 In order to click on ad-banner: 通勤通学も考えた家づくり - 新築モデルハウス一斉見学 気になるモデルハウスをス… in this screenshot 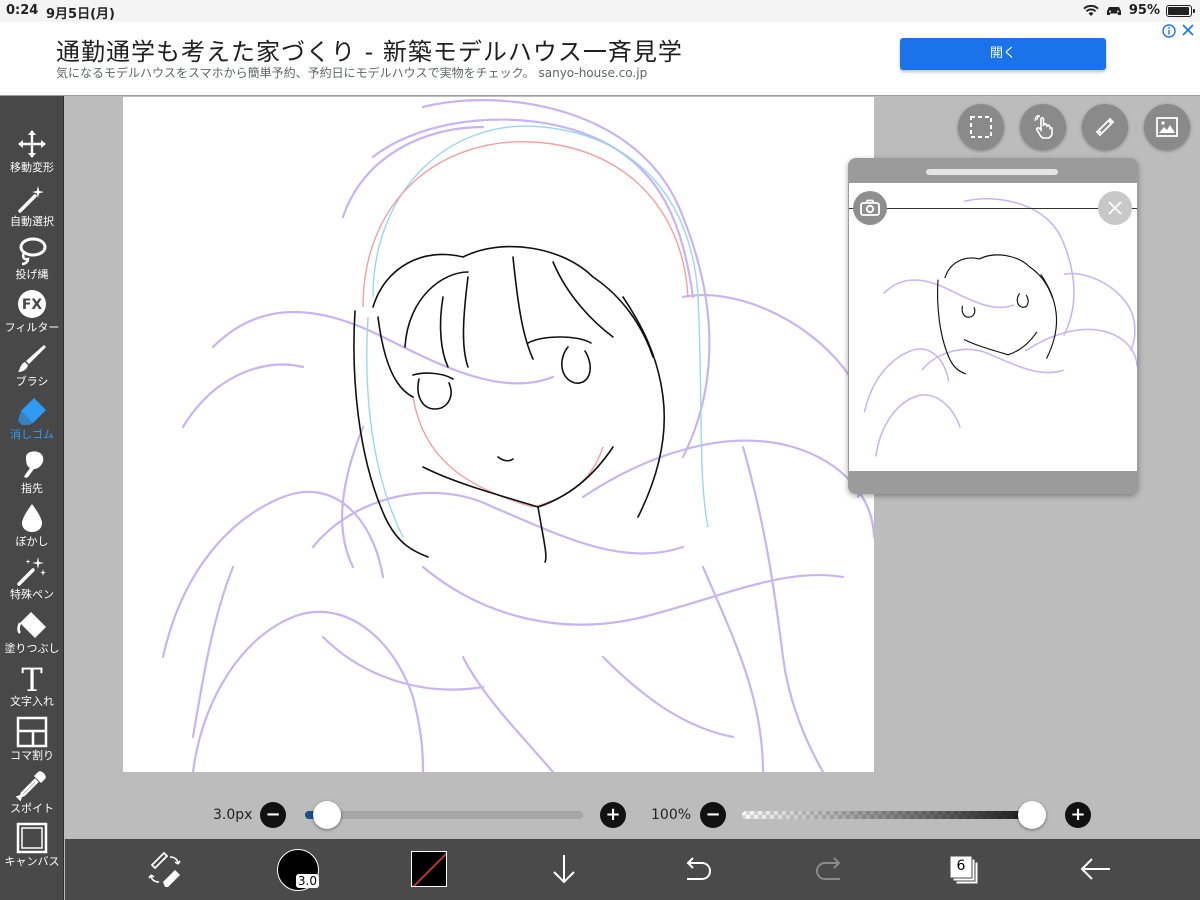, I will do `click(600, 59)`.